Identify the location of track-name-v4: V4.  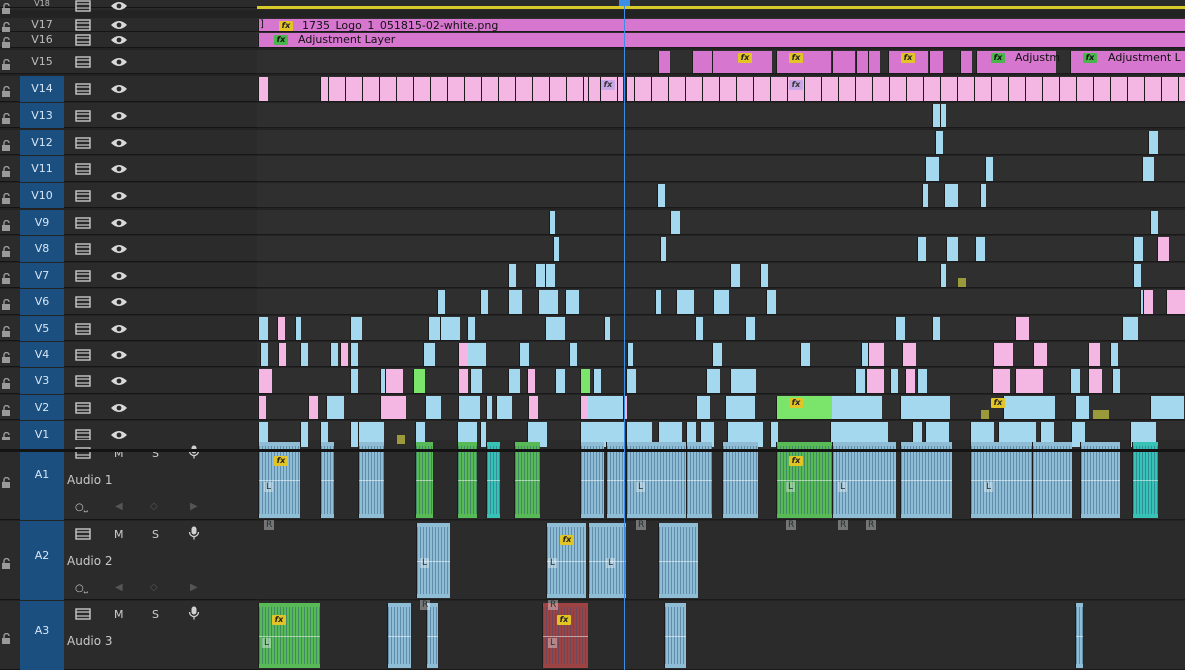
(42, 354).